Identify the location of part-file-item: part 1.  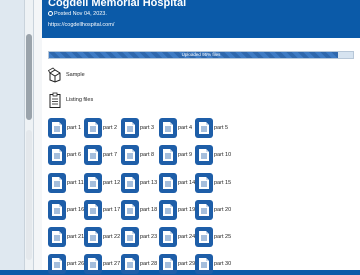
(64, 128).